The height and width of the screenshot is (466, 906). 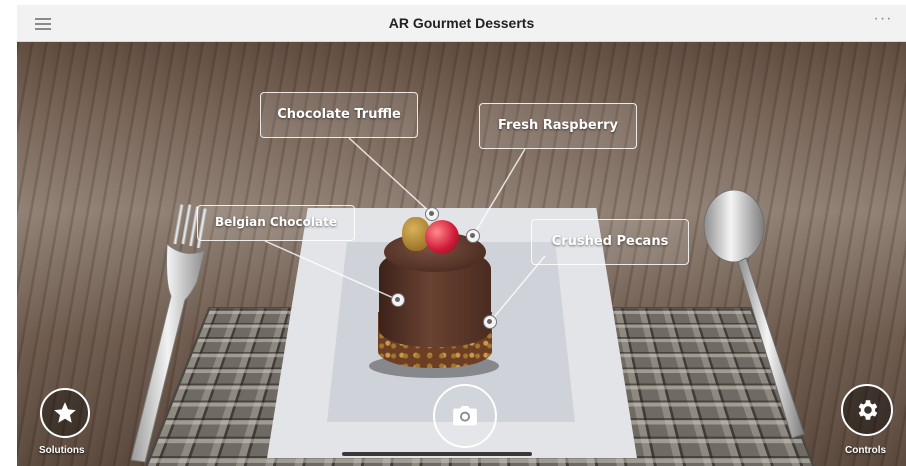 I want to click on more-options-button: ···, so click(x=883, y=21).